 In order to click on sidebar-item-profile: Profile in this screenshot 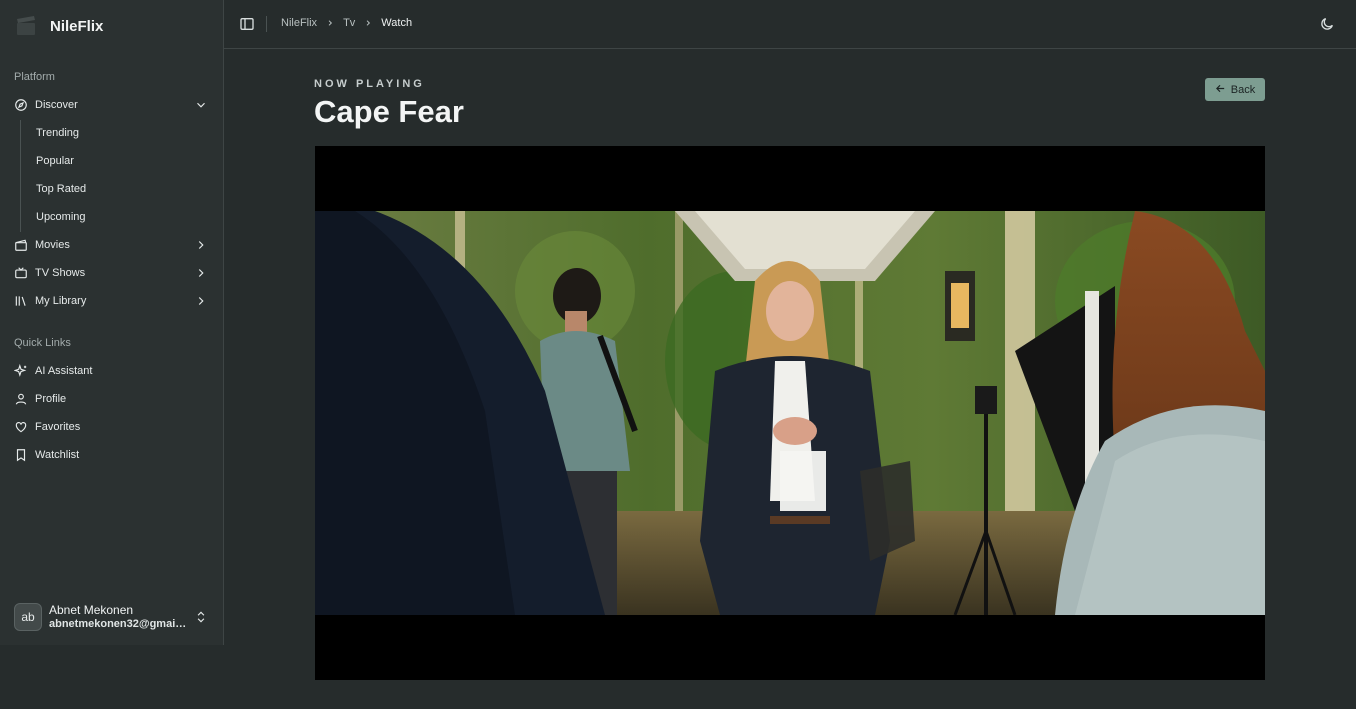, I will do `click(112, 399)`.